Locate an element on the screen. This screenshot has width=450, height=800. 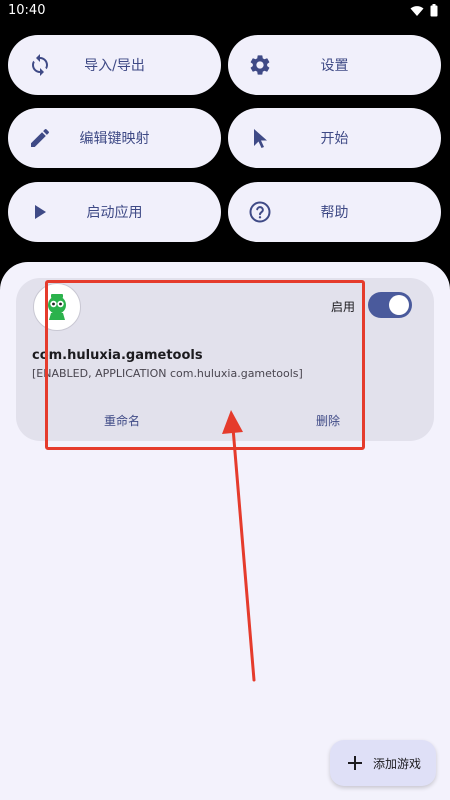
add-game-label: 添加游戏 is located at coordinates (397, 764).